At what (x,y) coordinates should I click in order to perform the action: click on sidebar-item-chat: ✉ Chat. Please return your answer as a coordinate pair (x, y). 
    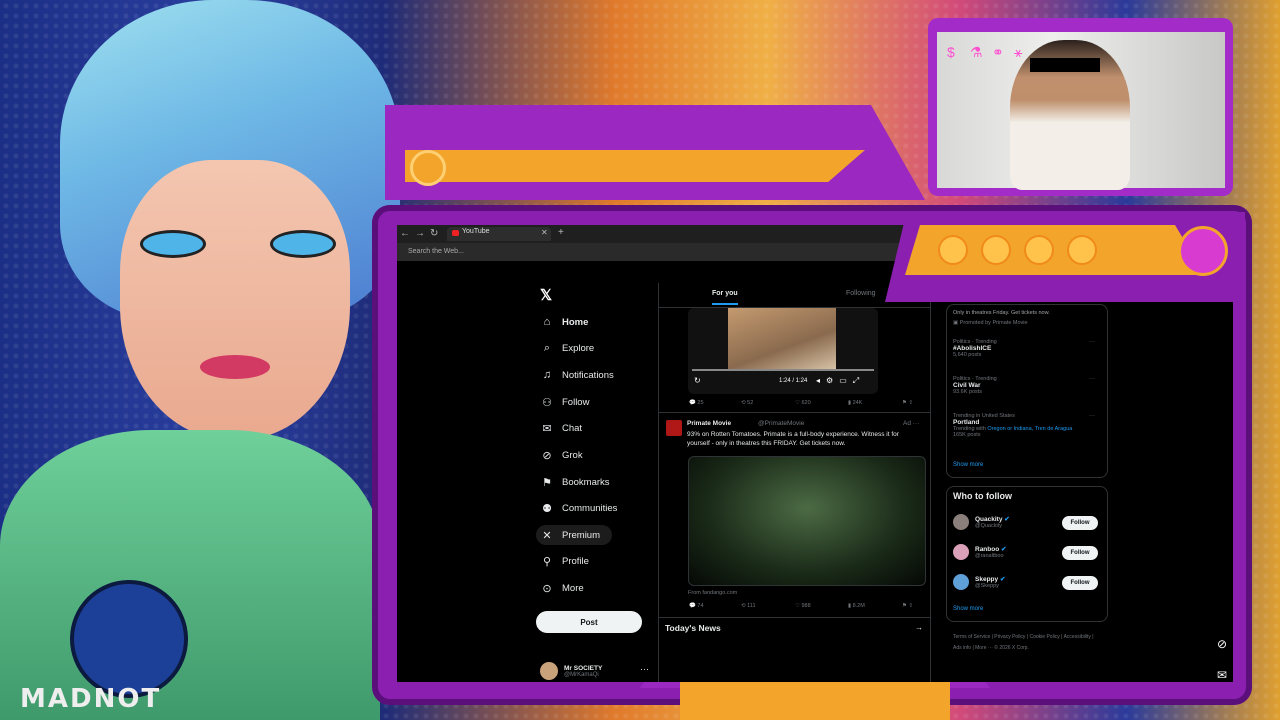
    Looking at the image, I should click on (561, 428).